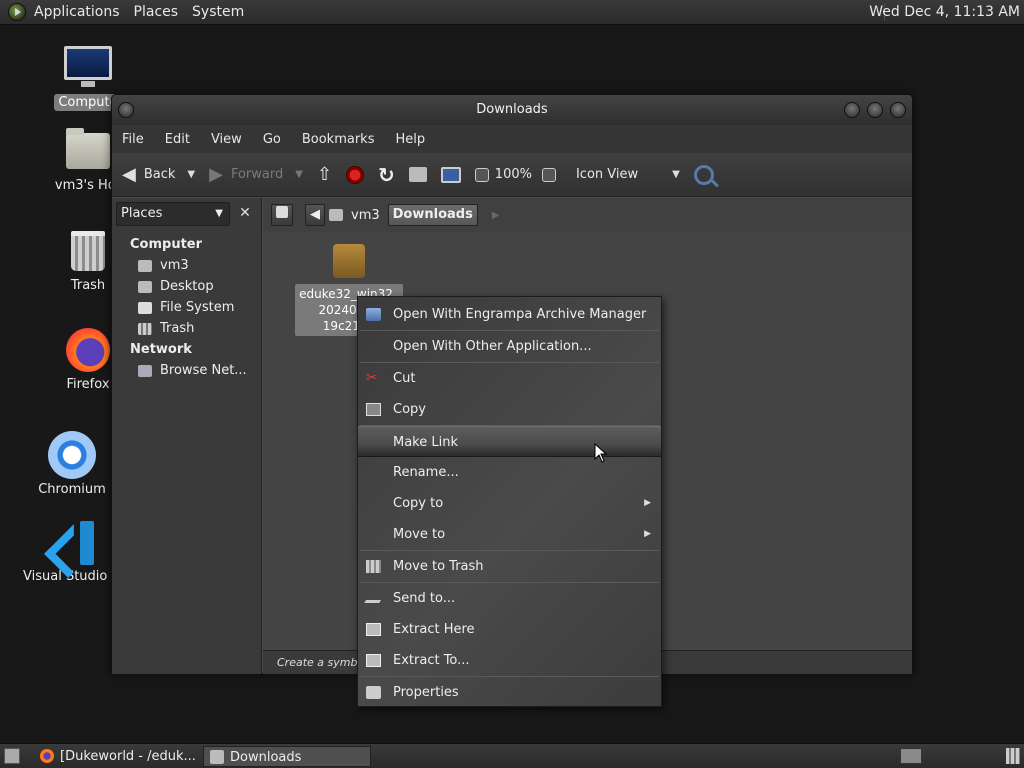 Image resolution: width=1024 pixels, height=768 pixels. I want to click on desktop-icon-label: Trash, so click(88, 285).